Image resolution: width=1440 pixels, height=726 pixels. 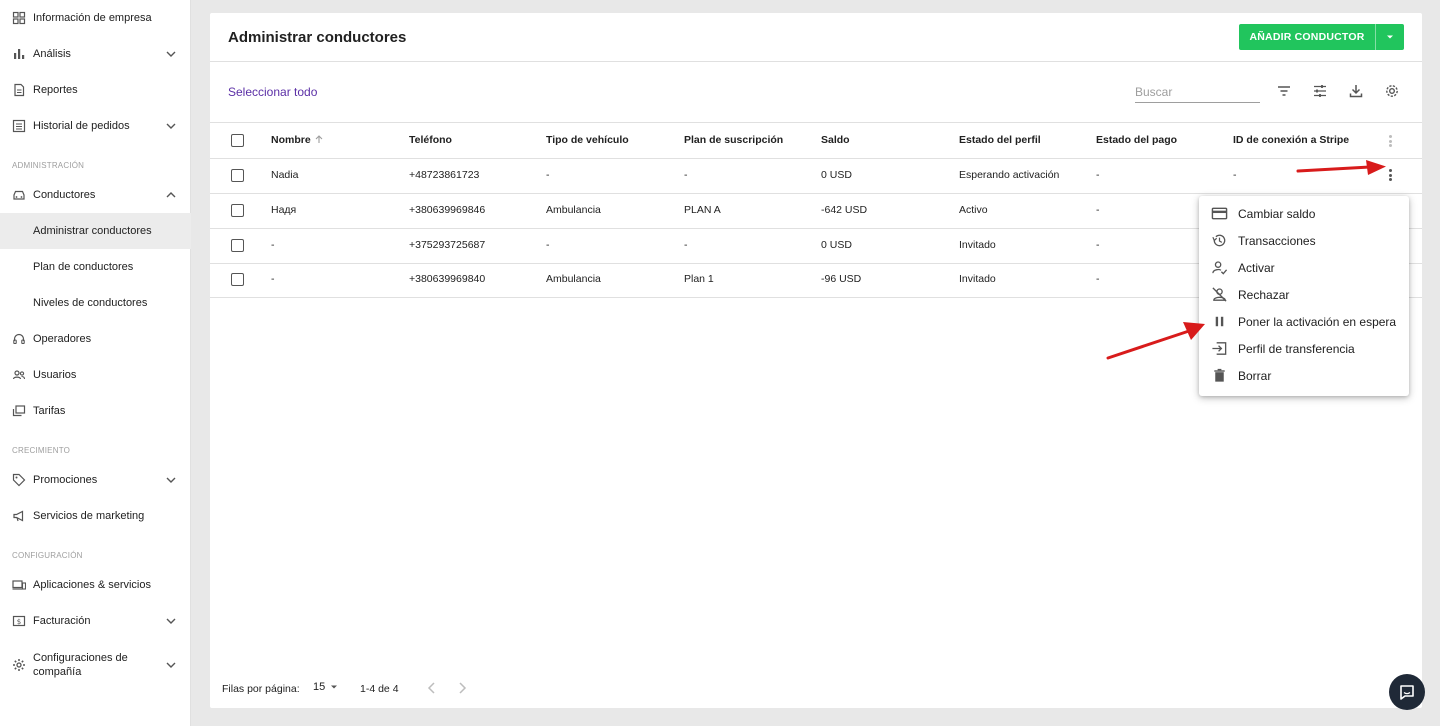 I want to click on sidebar-item-order-history: Historial de pedidos, so click(x=95, y=126).